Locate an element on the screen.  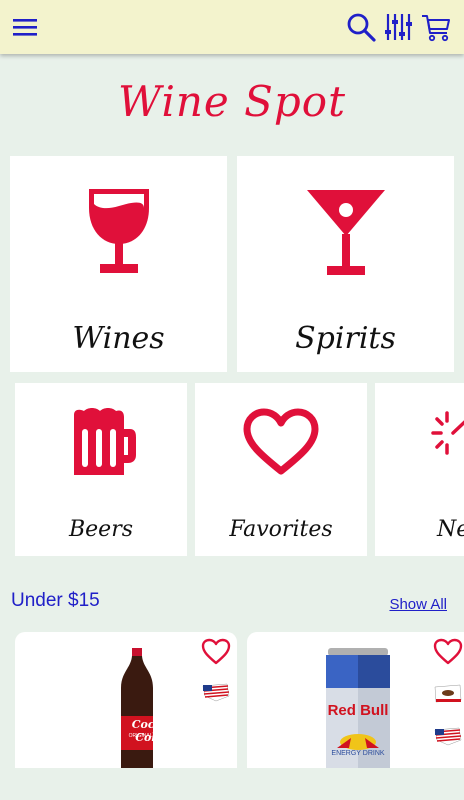
app-title: Wine Spot is located at coordinates (232, 101).